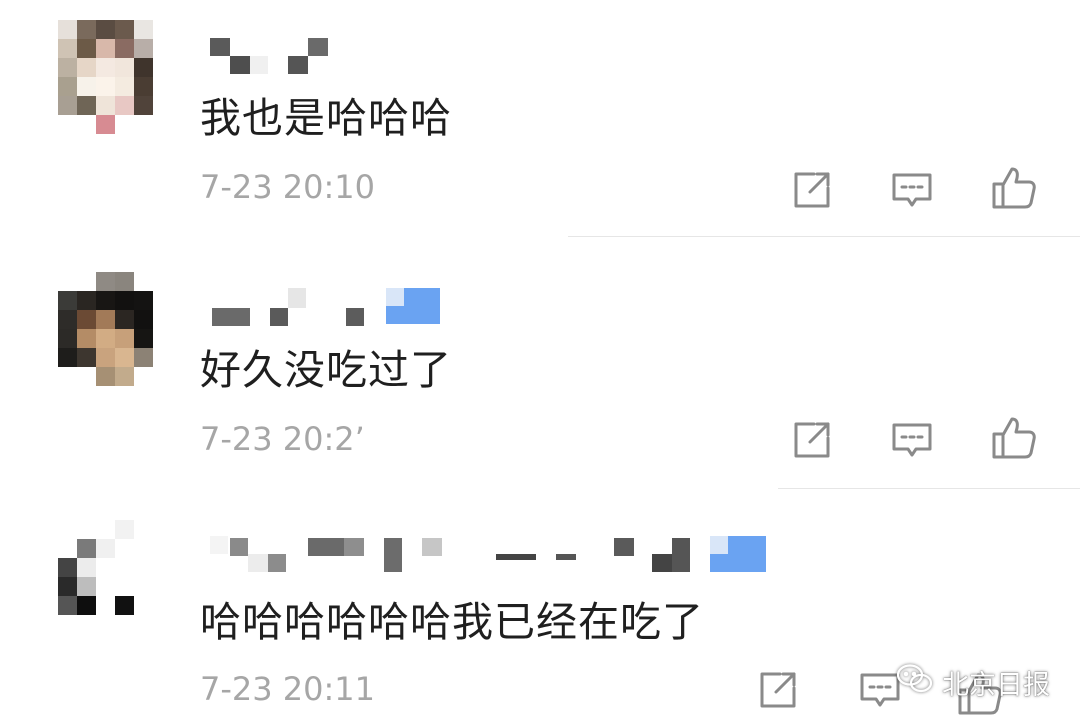 Image resolution: width=1080 pixels, height=728 pixels. What do you see at coordinates (490, 556) in the screenshot?
I see `username-blurred` at bounding box center [490, 556].